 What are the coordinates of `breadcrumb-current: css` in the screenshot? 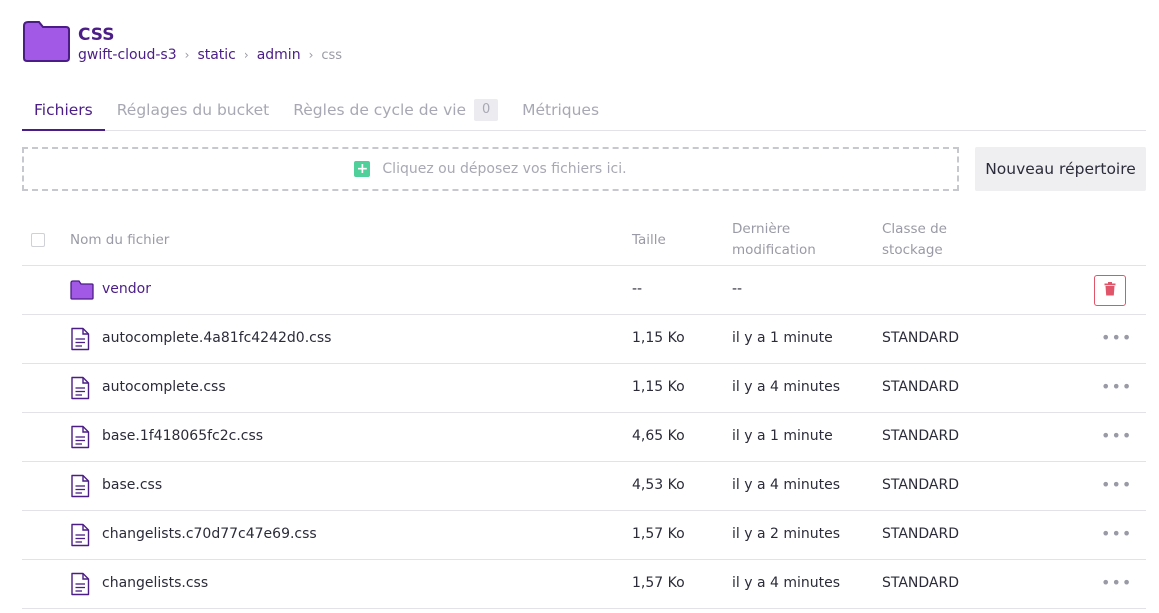 It's located at (332, 55).